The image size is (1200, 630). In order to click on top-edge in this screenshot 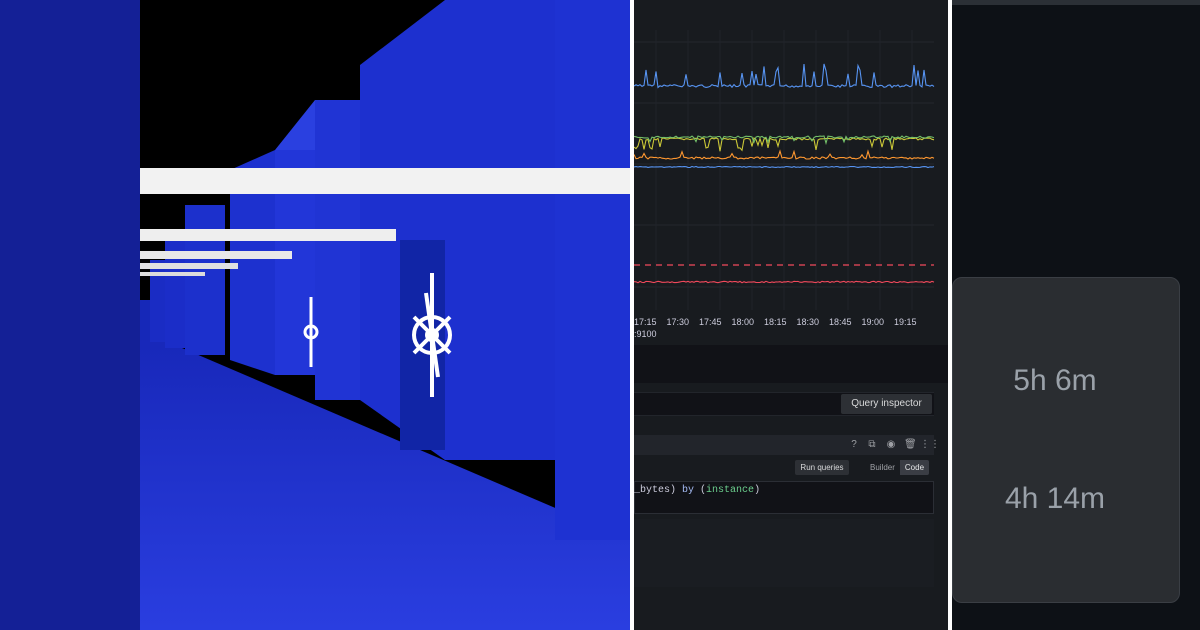, I will do `click(1076, 2)`.